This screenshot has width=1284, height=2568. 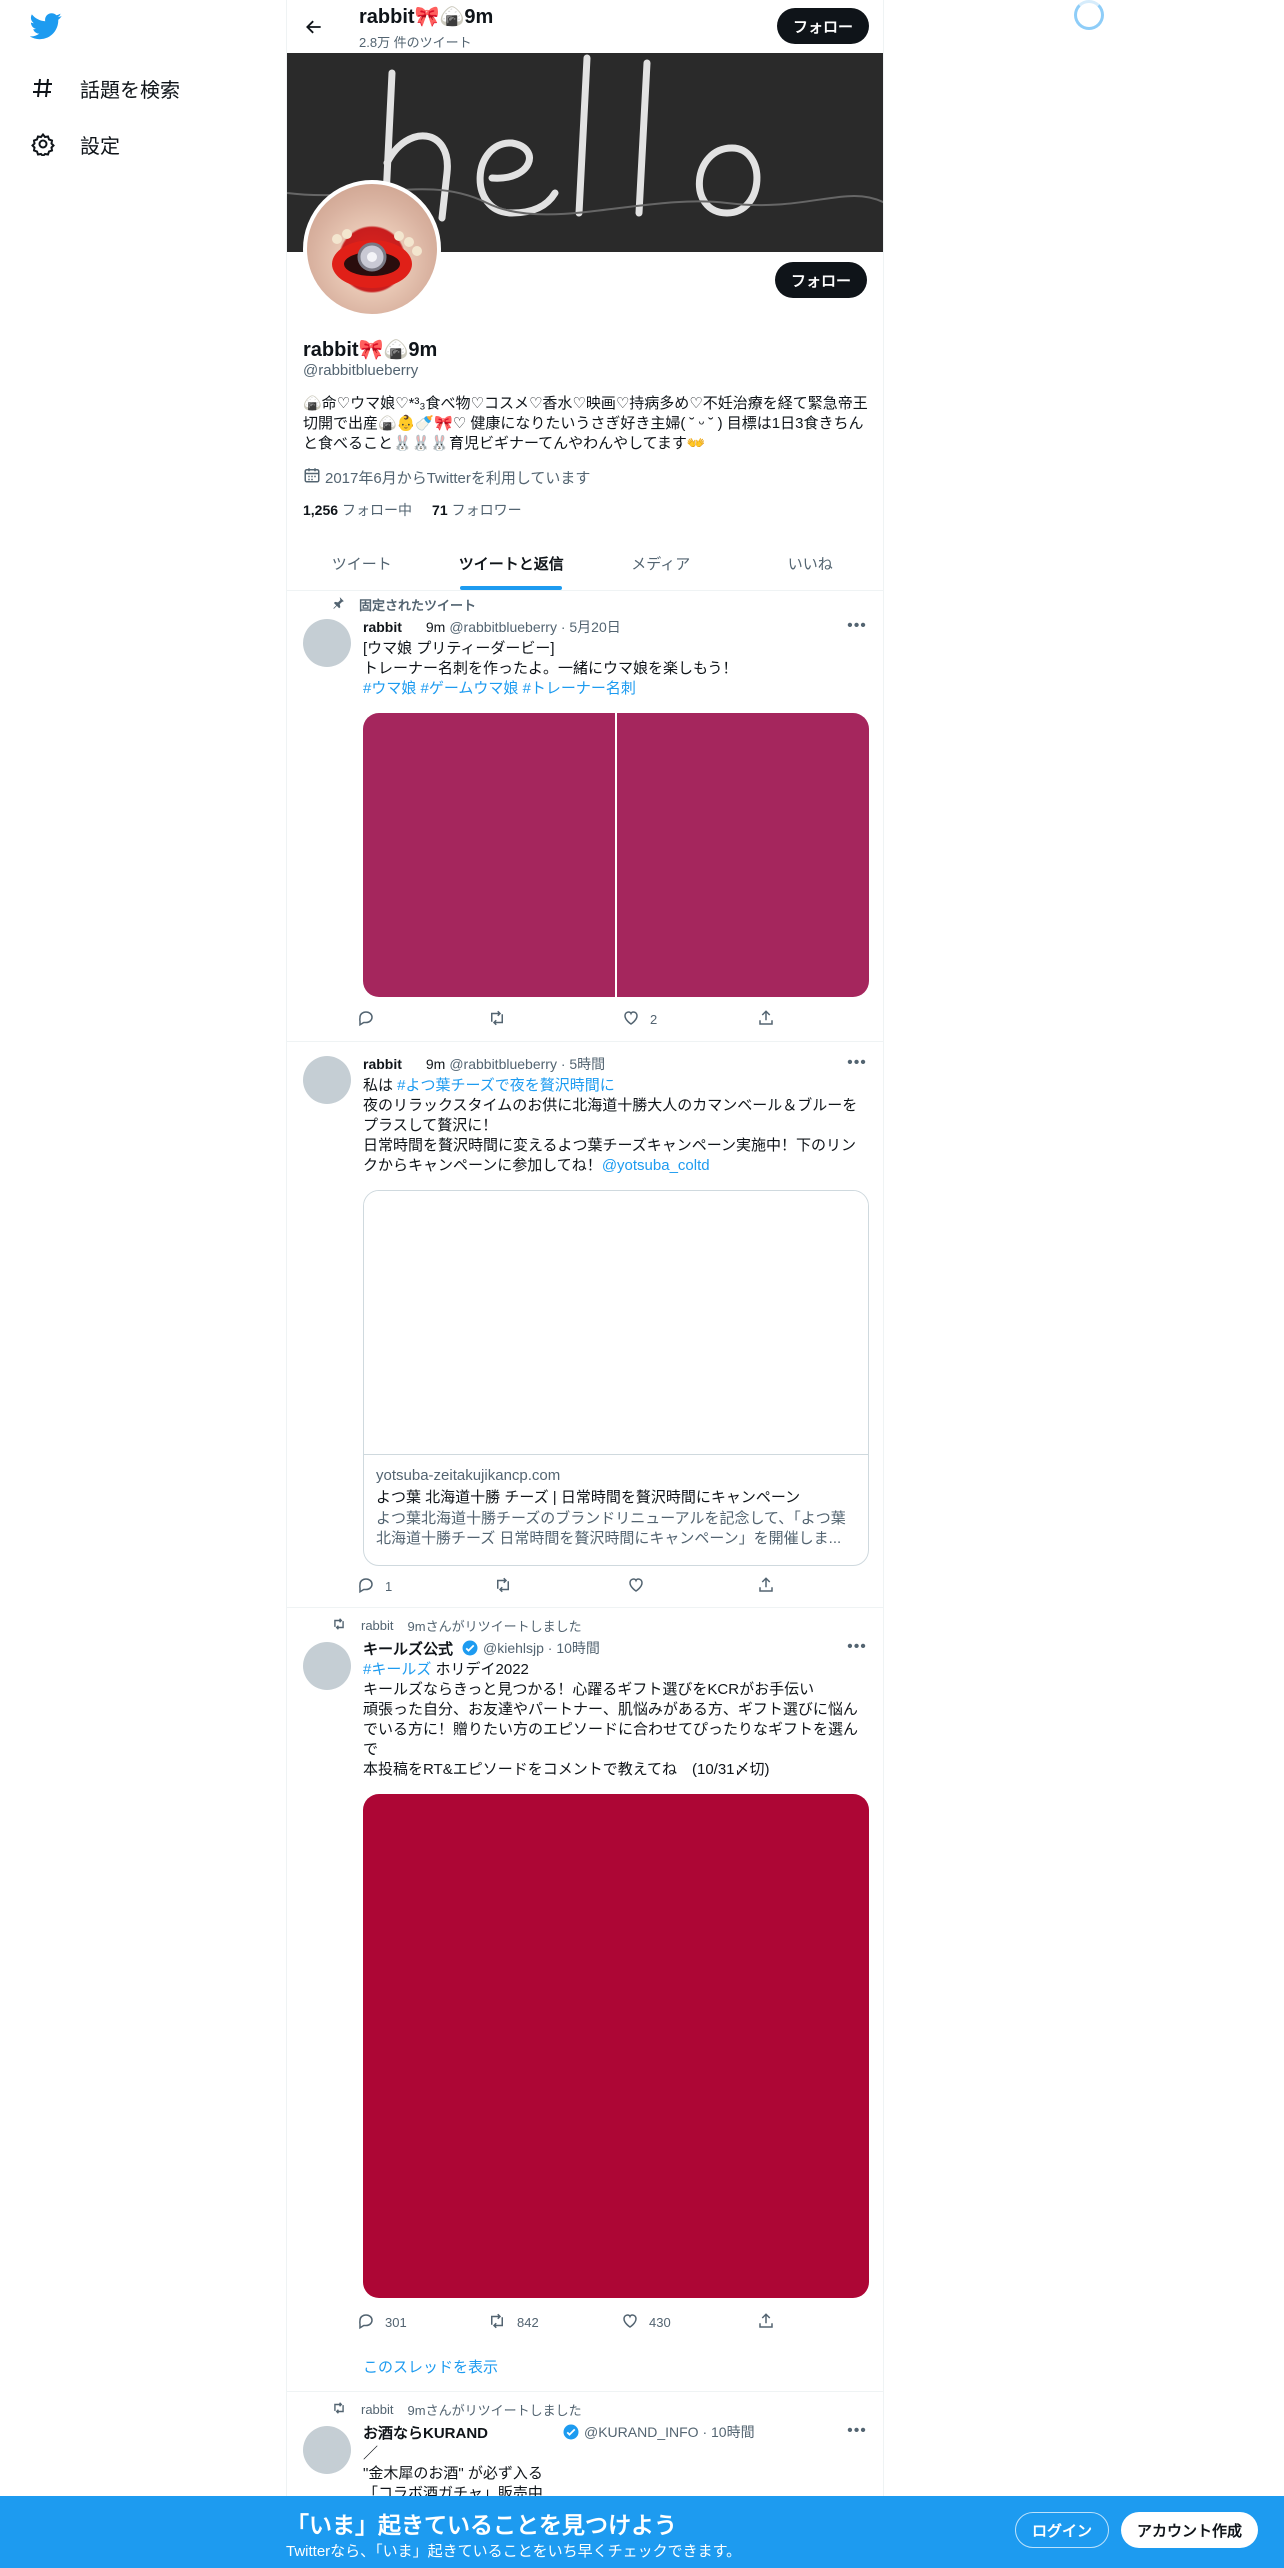 I want to click on tab-likes: いいね, so click(x=810, y=563).